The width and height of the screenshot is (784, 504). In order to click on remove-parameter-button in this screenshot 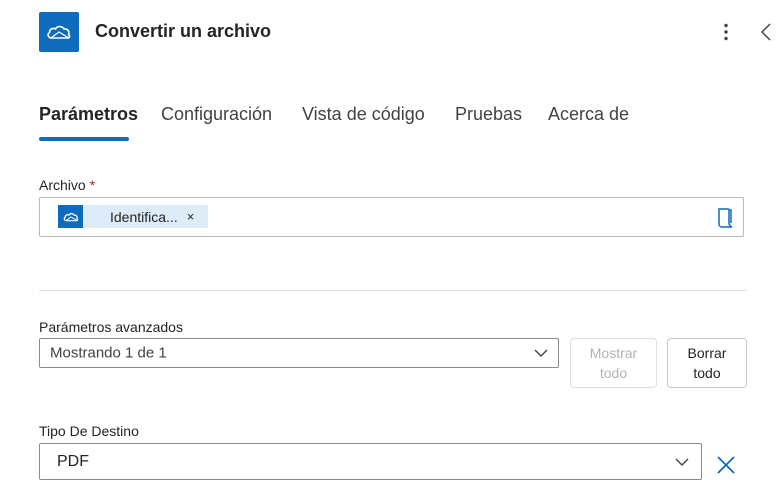, I will do `click(726, 465)`.